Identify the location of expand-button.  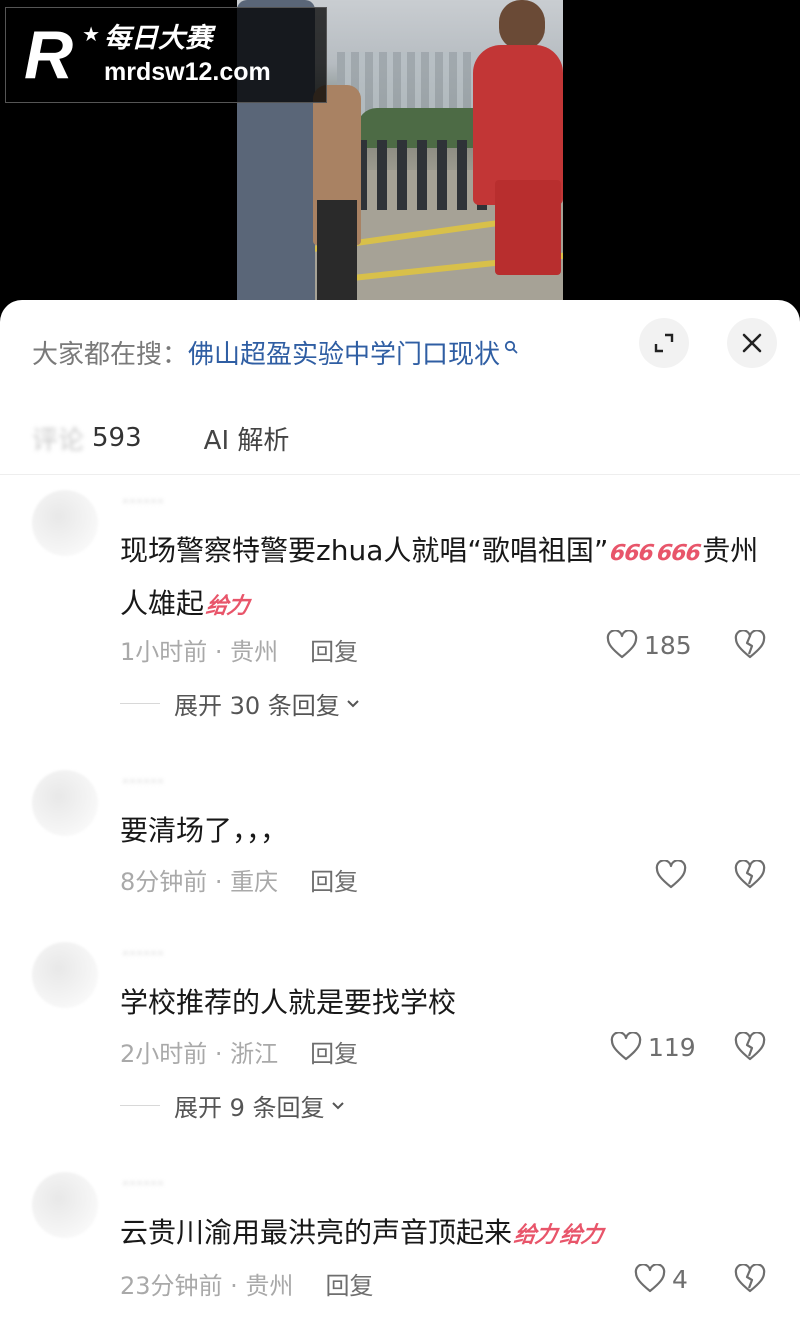
(664, 343).